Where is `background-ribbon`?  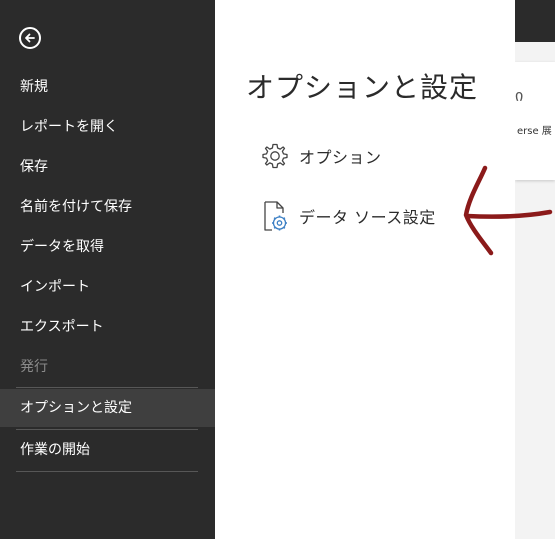 background-ribbon is located at coordinates (535, 21).